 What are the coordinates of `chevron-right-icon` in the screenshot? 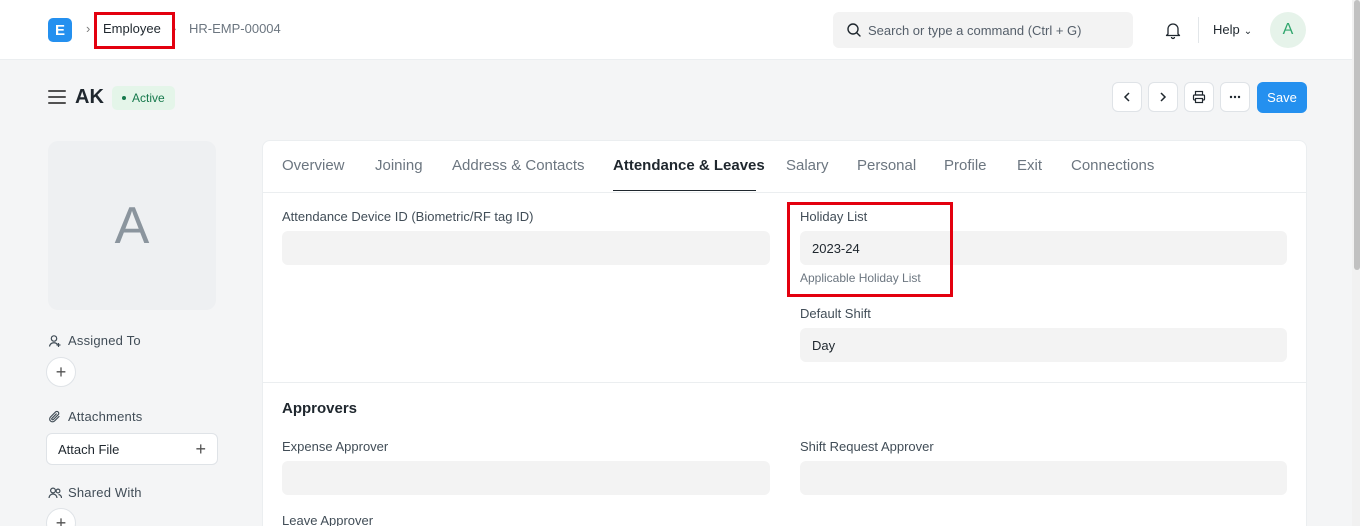 It's located at (1163, 97).